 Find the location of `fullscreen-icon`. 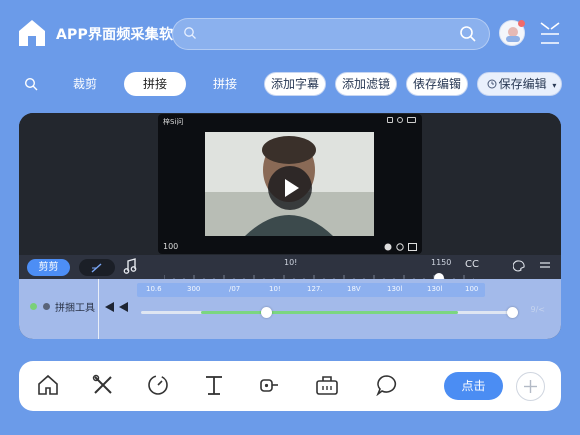

fullscreen-icon is located at coordinates (412, 247).